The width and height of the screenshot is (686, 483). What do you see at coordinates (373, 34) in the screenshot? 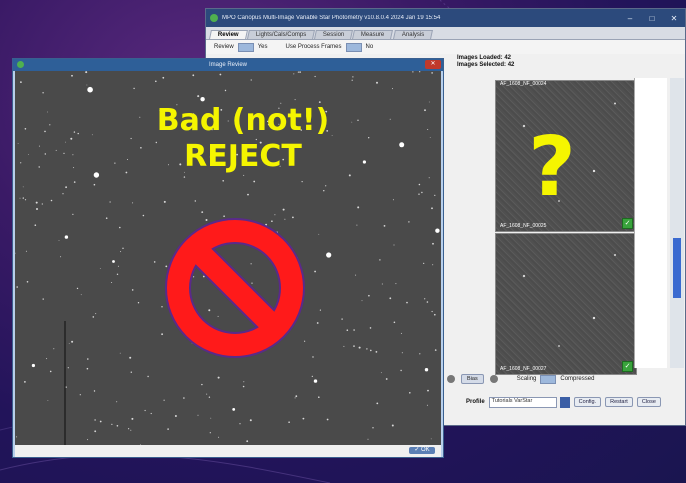
I see `tab-measure: Measure` at bounding box center [373, 34].